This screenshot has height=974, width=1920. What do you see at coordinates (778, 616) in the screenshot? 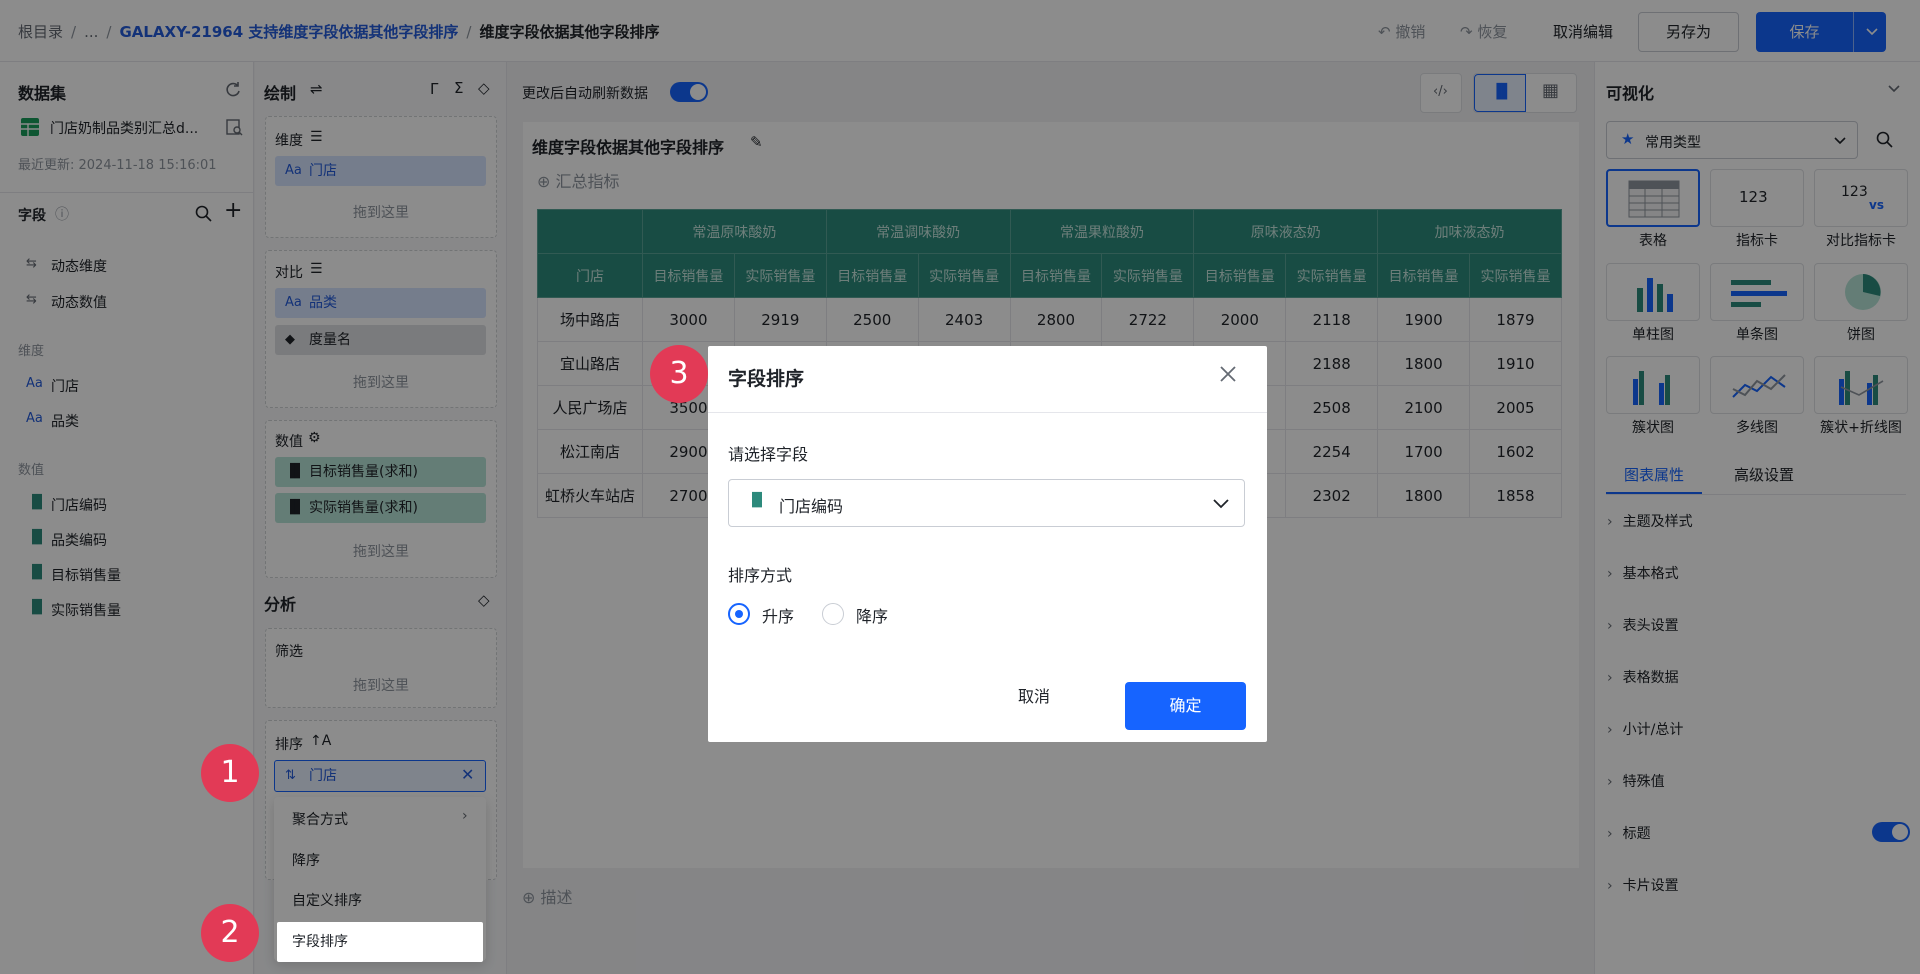
I see `ascending-label: 升序` at bounding box center [778, 616].